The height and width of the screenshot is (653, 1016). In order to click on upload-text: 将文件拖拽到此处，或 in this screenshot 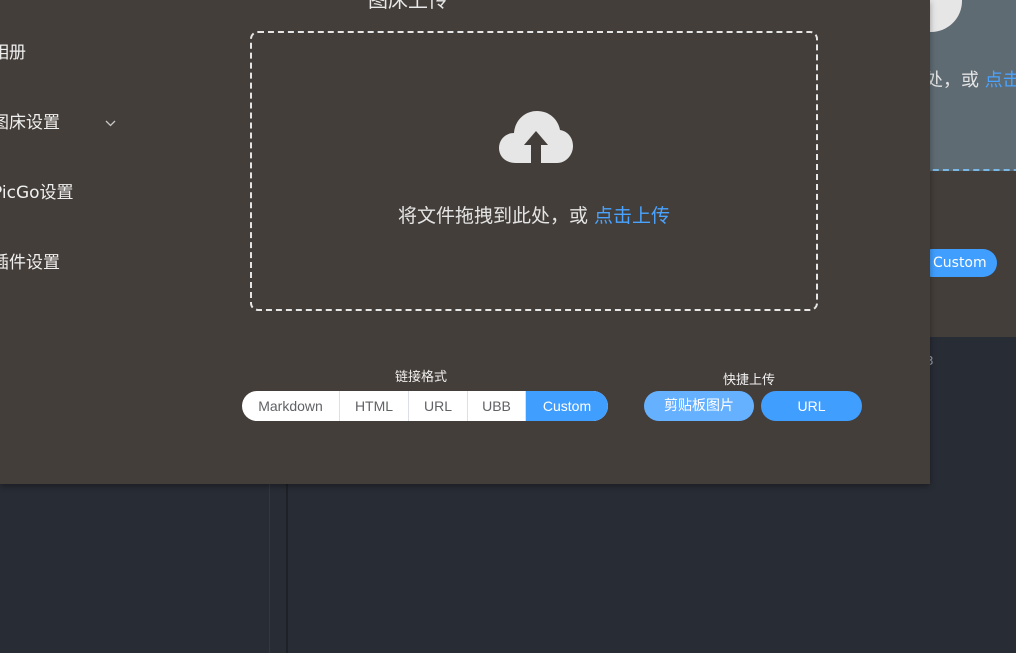, I will do `click(496, 216)`.